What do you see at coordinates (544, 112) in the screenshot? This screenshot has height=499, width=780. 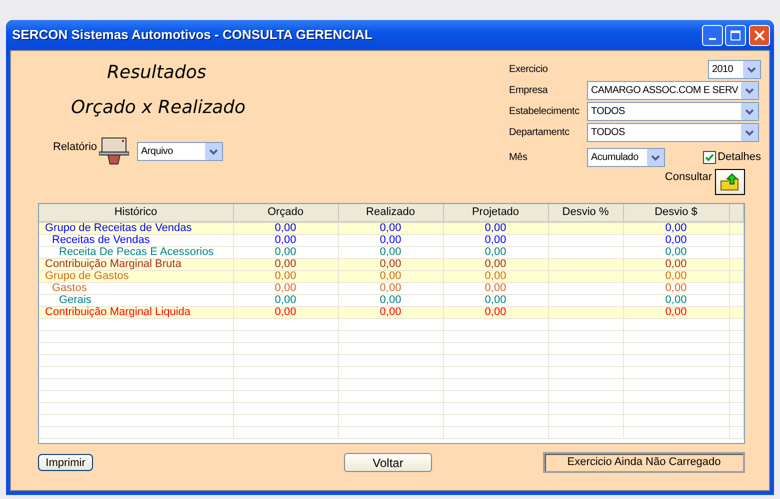 I see `field-label: Estabelecimentc` at bounding box center [544, 112].